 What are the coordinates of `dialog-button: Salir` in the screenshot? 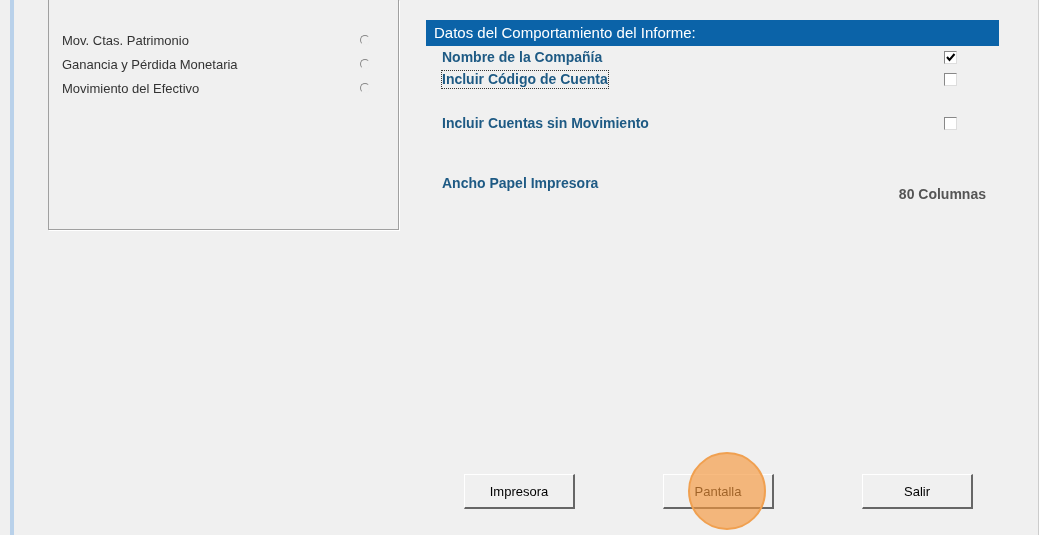 It's located at (917, 491).